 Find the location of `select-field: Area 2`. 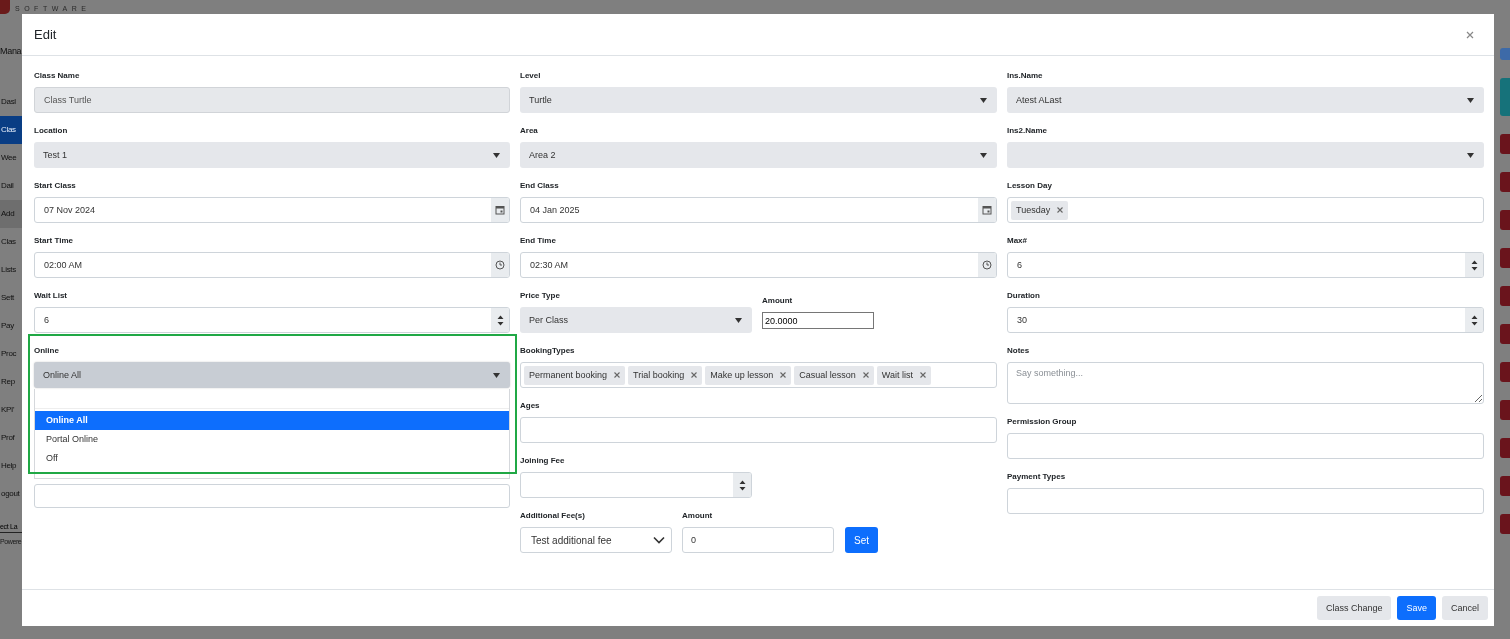

select-field: Area 2 is located at coordinates (758, 155).